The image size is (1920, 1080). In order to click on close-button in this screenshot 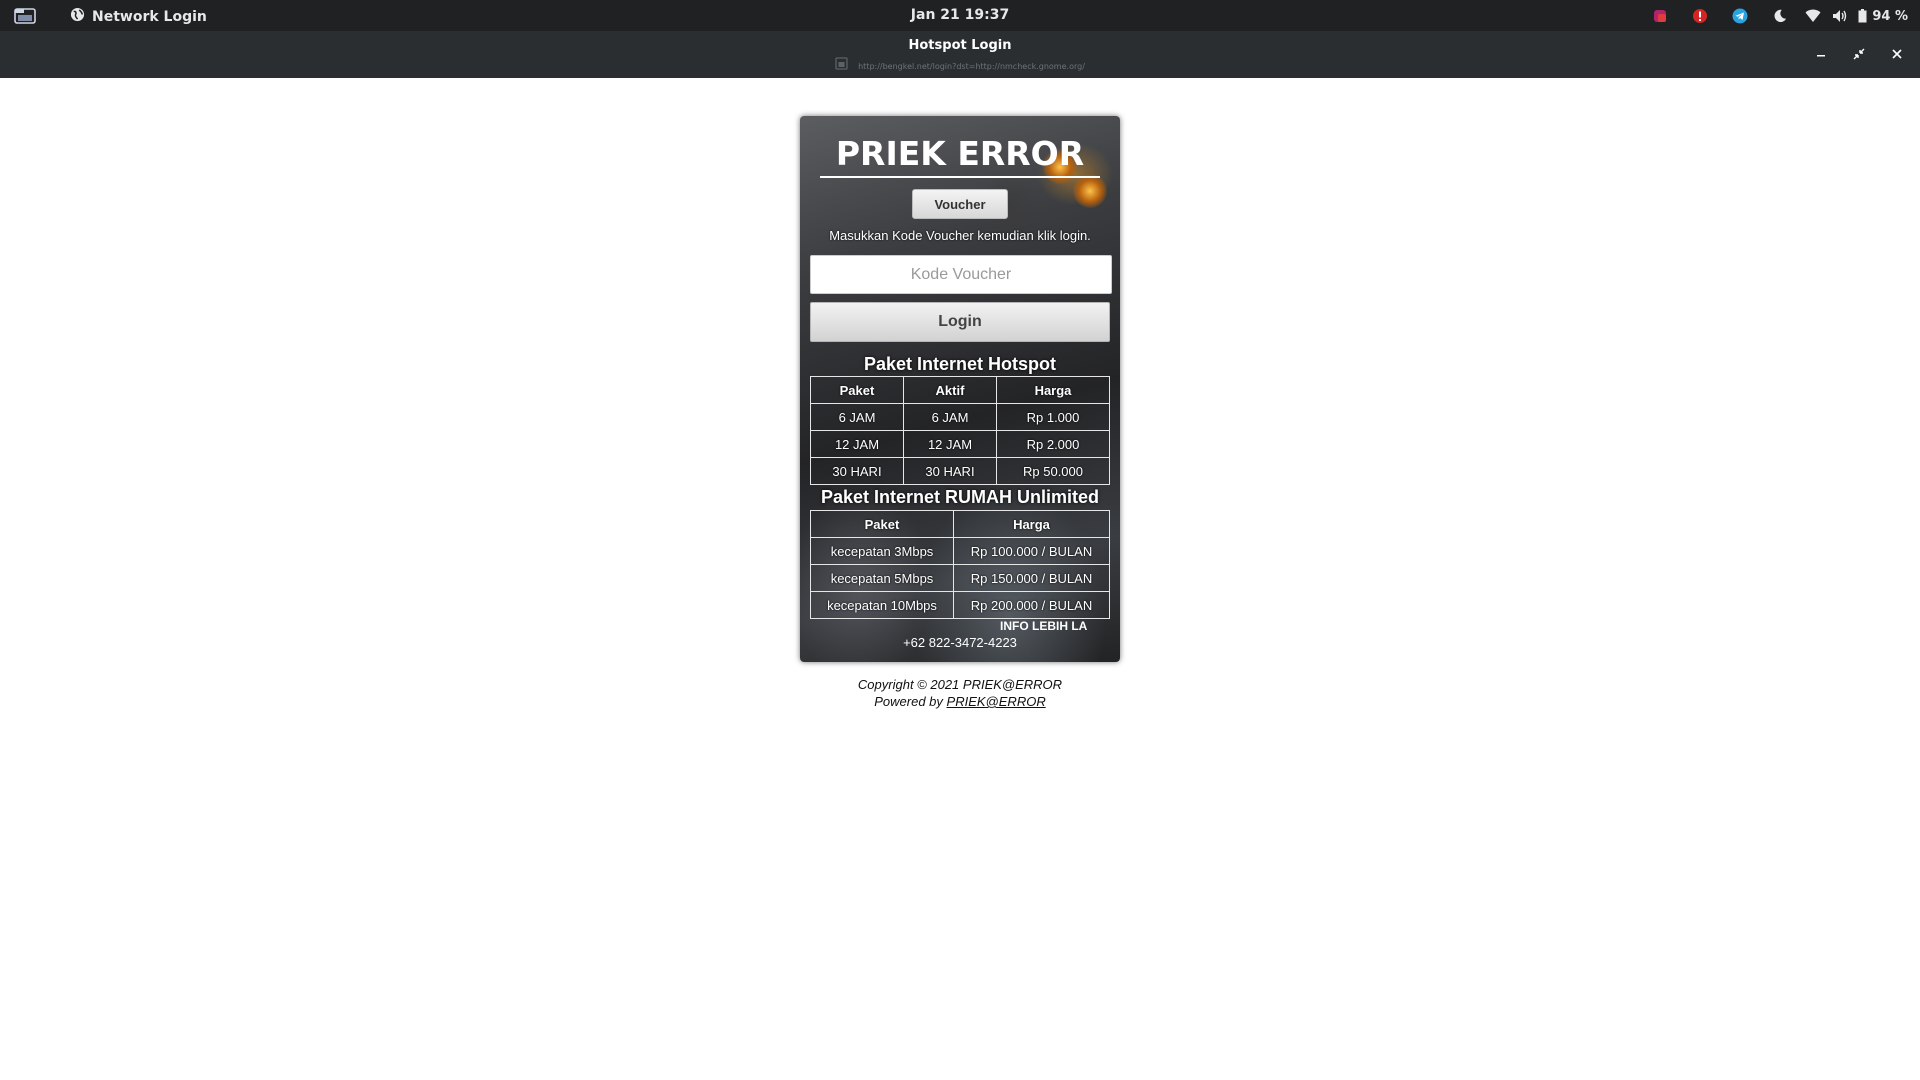, I will do `click(1897, 54)`.